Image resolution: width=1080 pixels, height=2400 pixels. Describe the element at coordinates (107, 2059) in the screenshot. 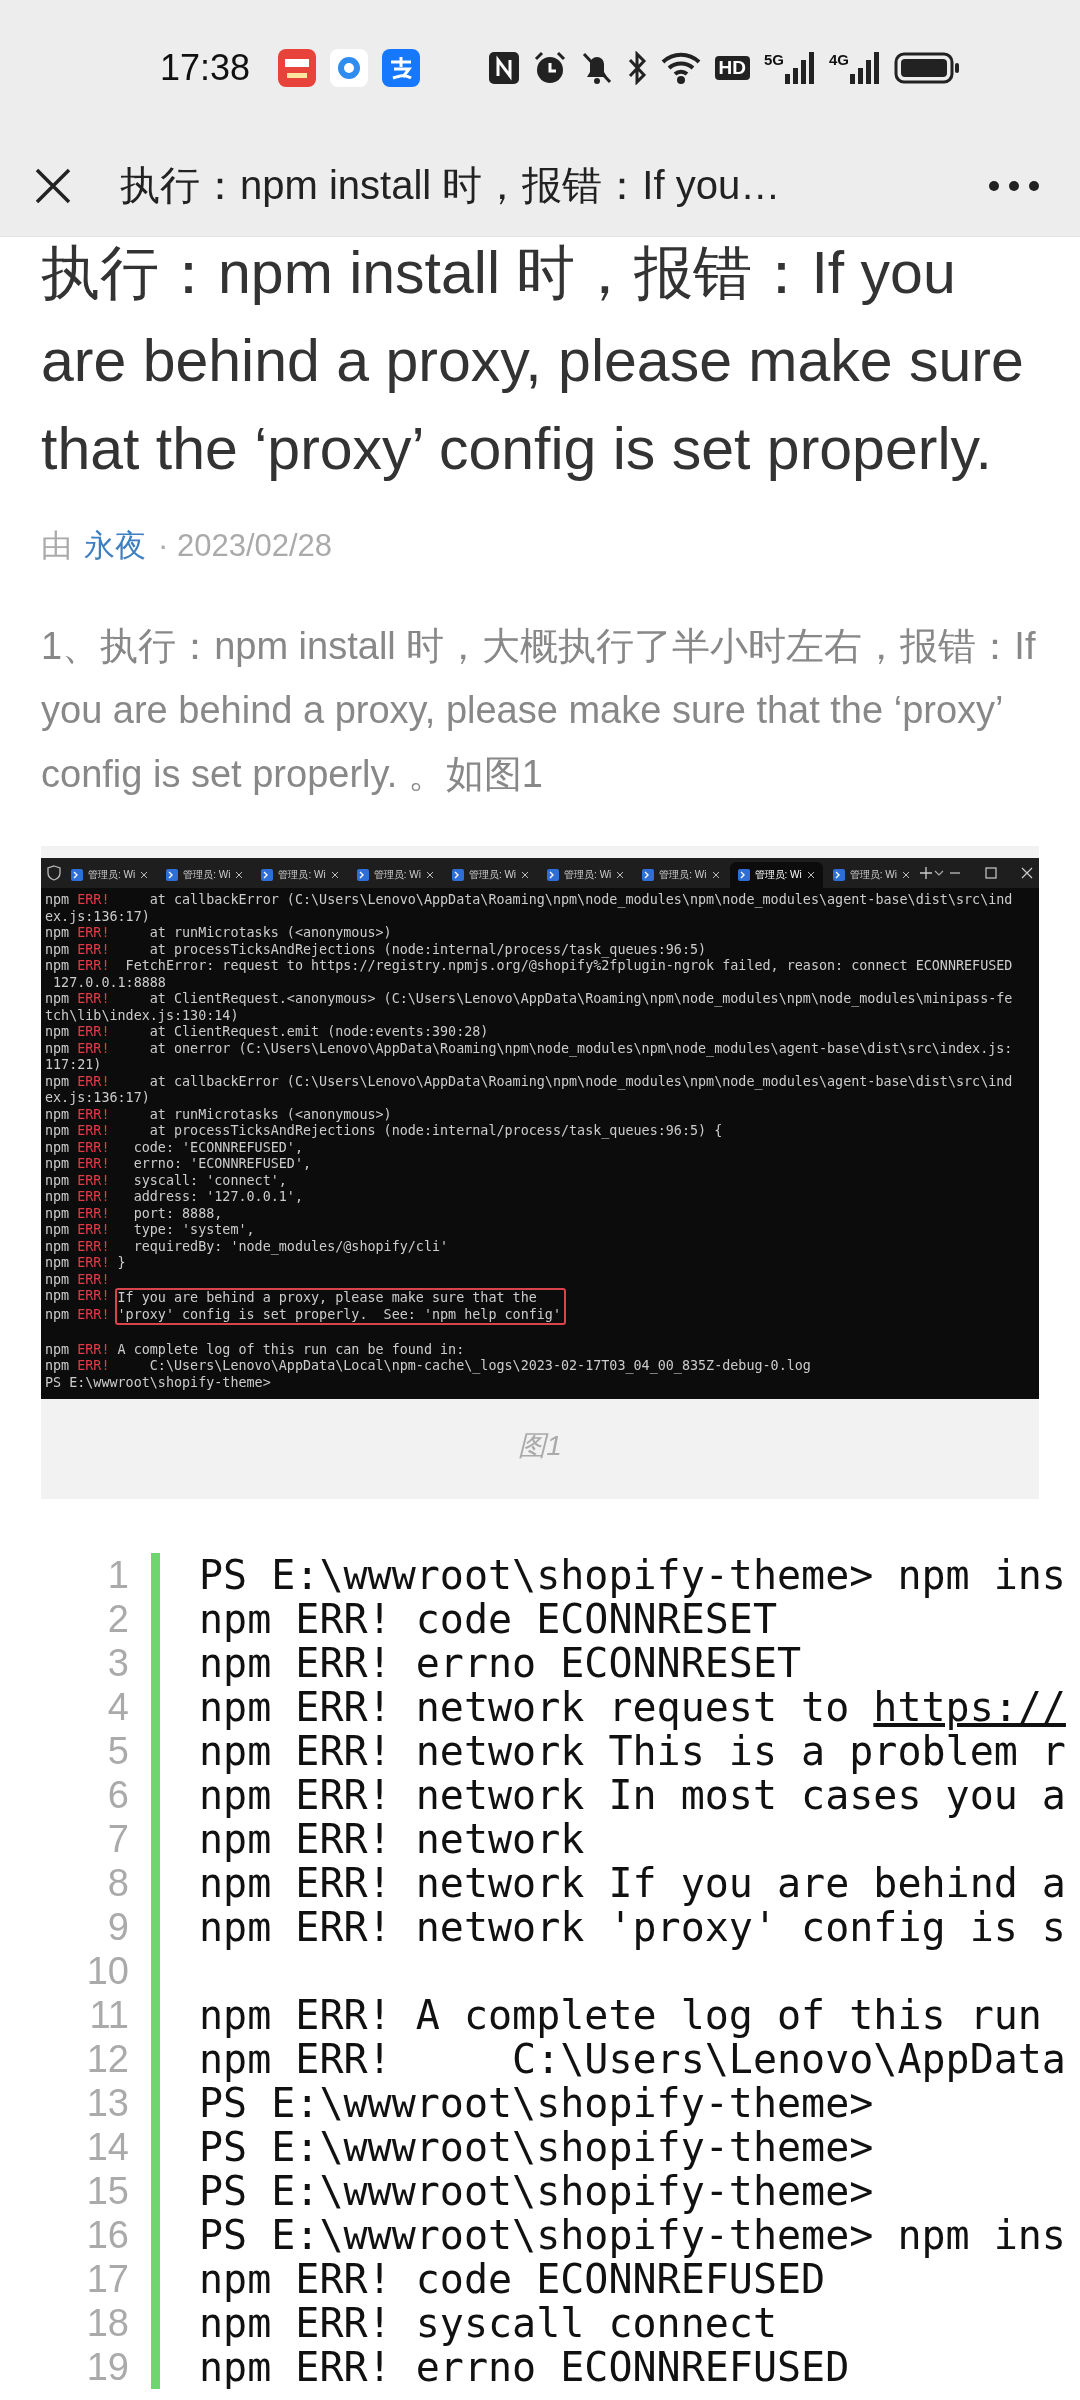

I see `line-number: 12` at that location.